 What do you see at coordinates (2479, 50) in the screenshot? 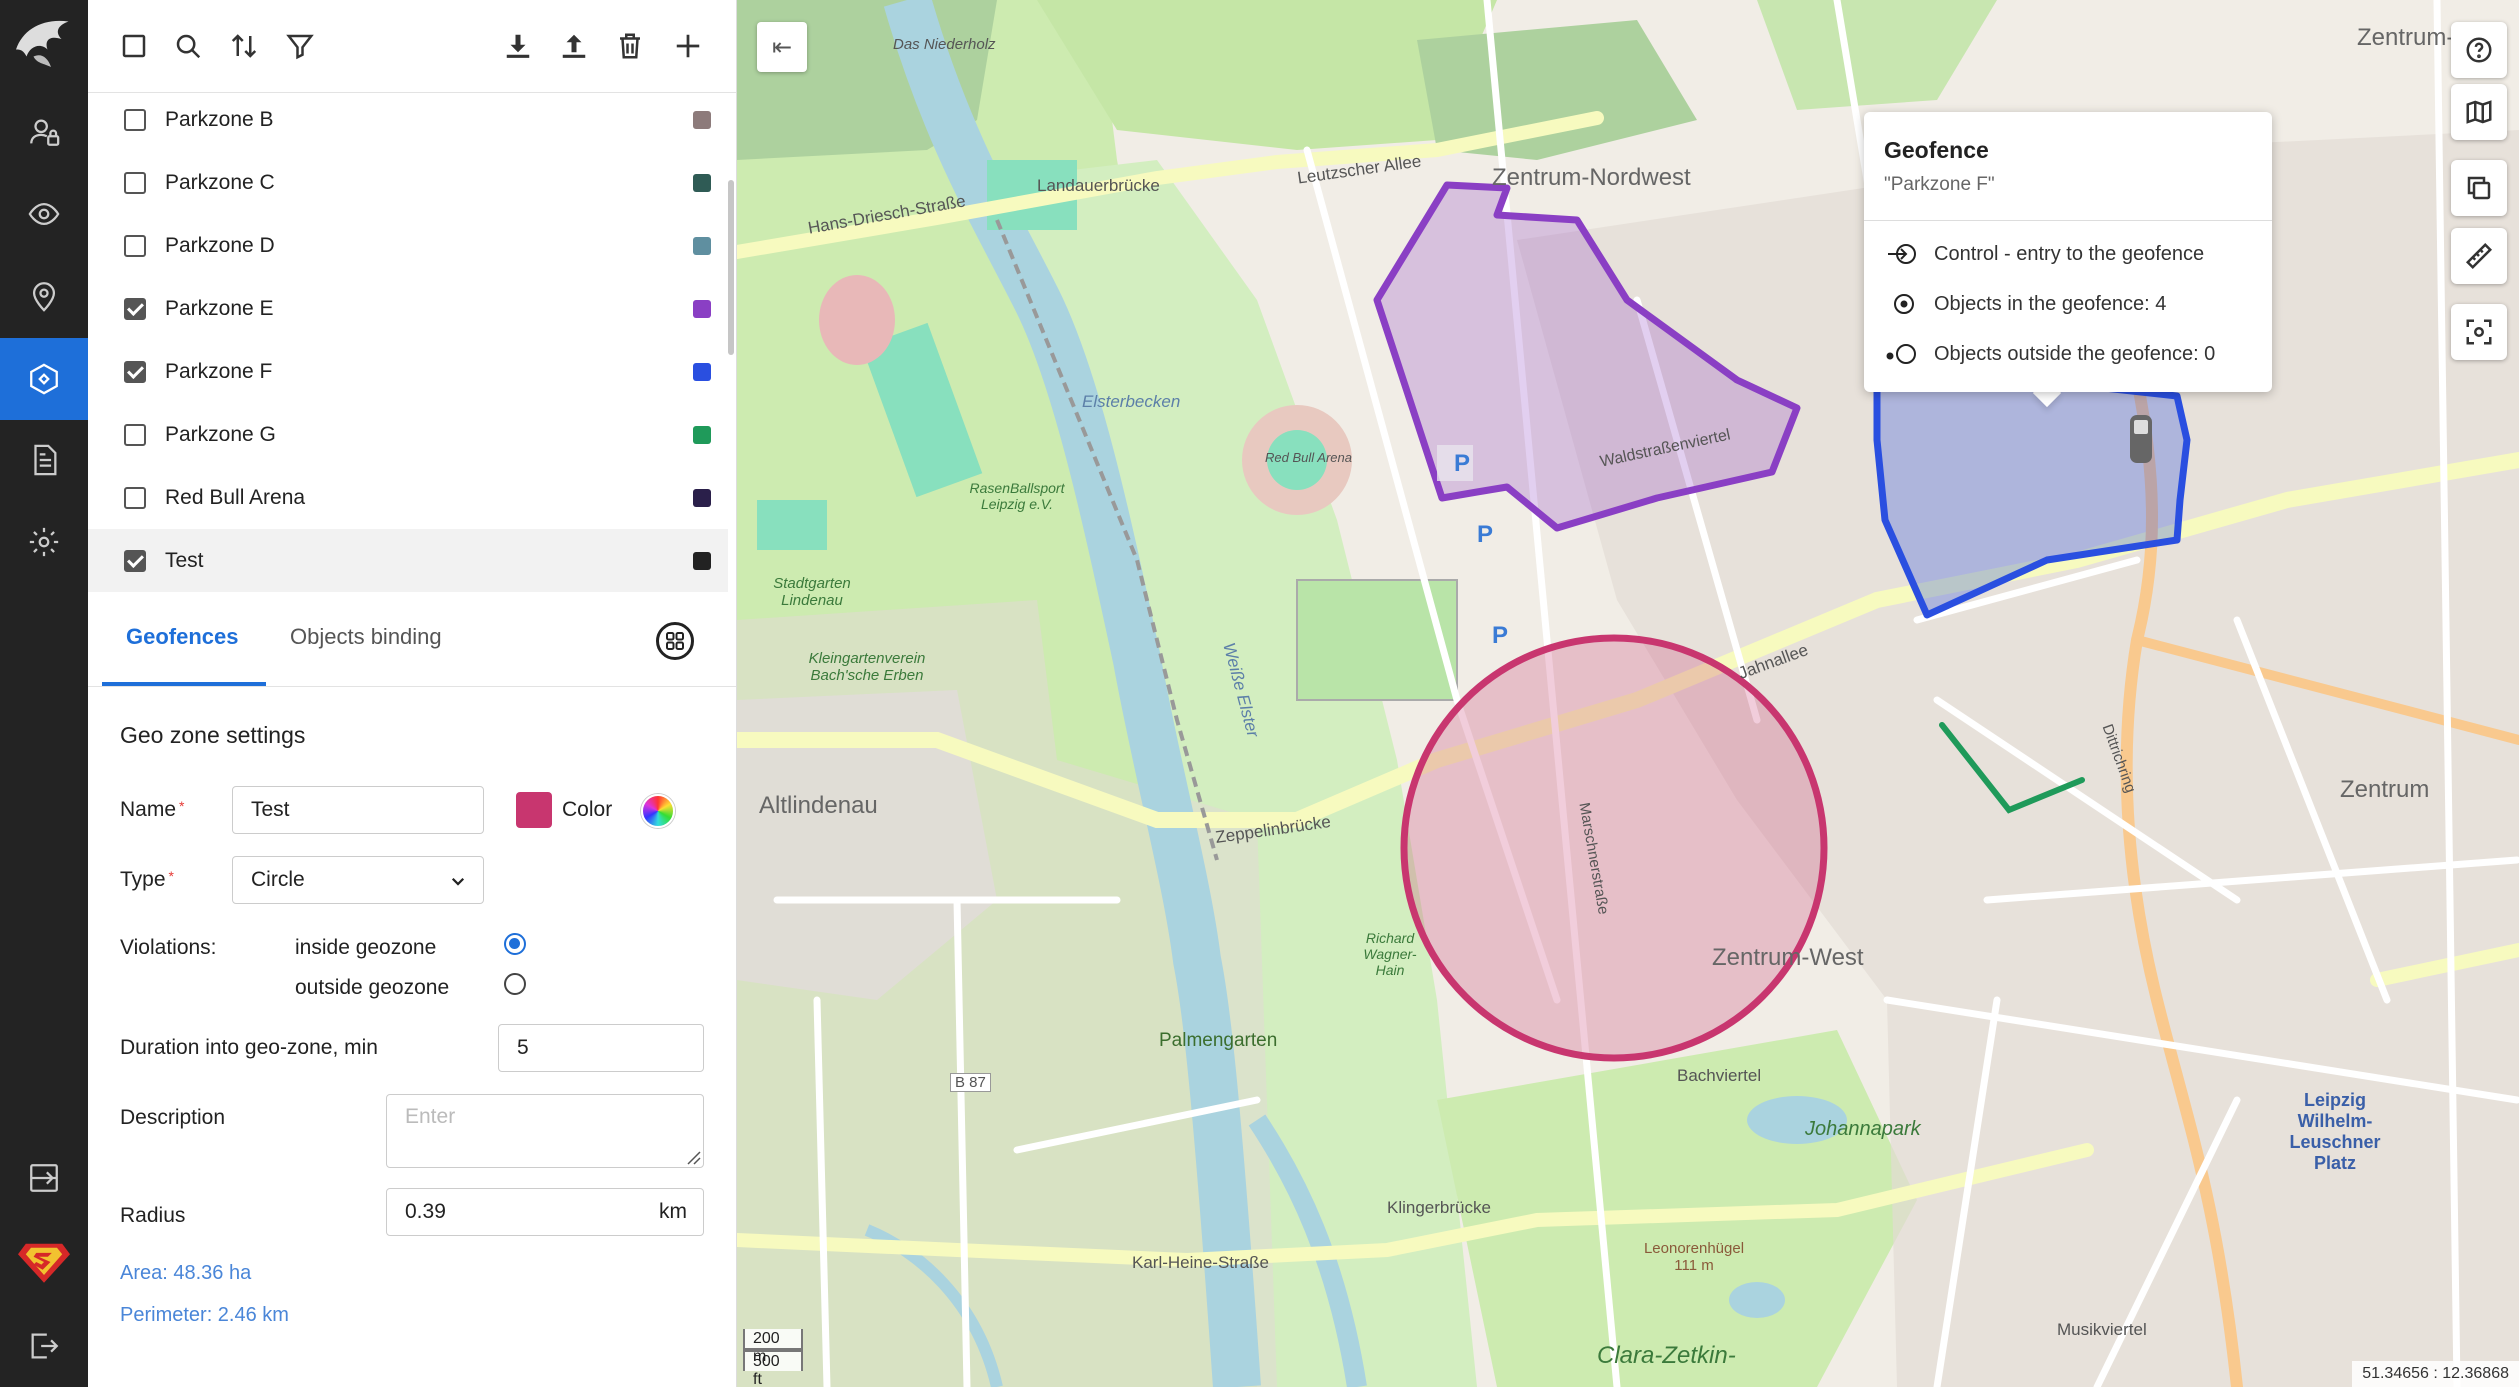
I see `help-icon` at bounding box center [2479, 50].